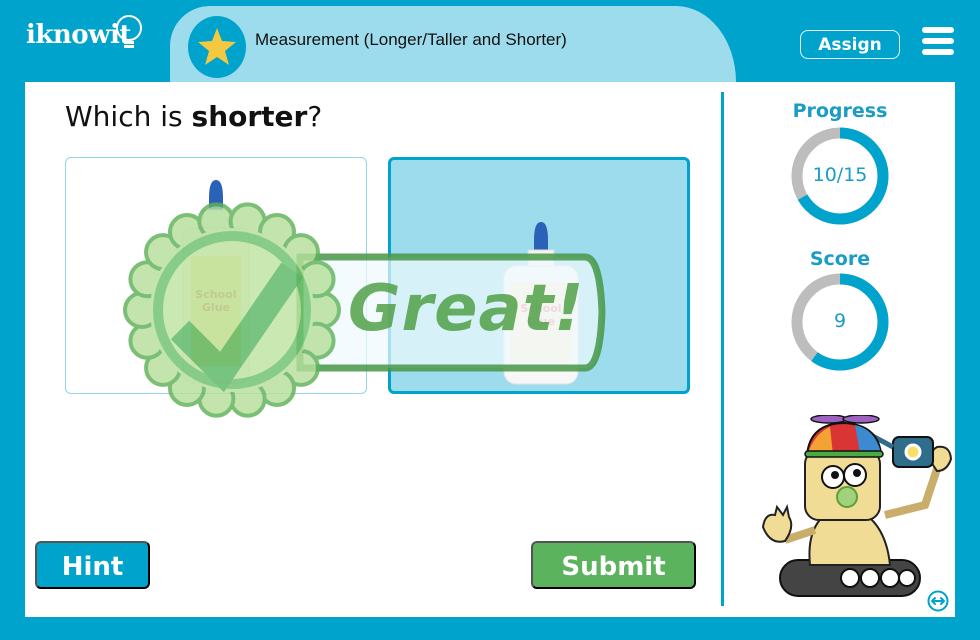 The height and width of the screenshot is (640, 980). I want to click on progress-value: 10/15, so click(840, 175).